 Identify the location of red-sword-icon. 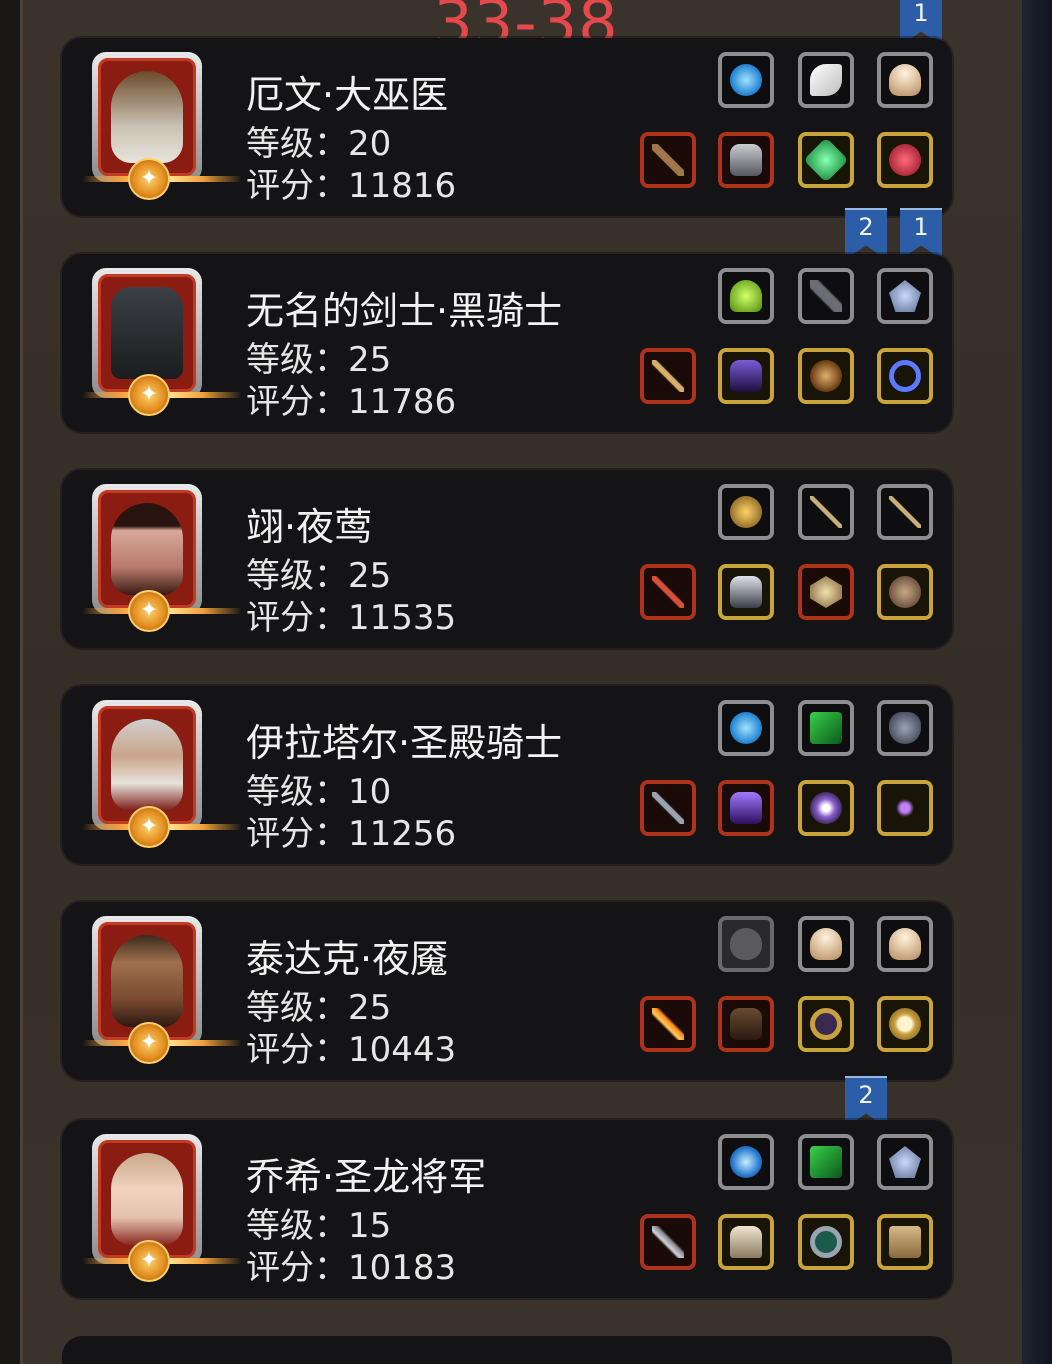
(668, 592).